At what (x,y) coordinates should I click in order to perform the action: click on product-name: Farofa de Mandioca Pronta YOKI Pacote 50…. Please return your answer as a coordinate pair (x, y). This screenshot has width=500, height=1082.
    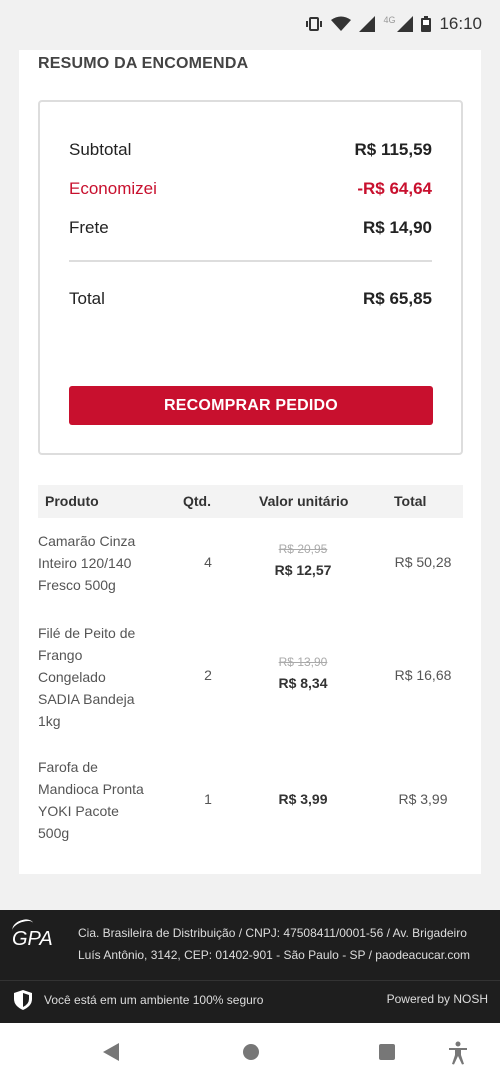
    Looking at the image, I should click on (91, 800).